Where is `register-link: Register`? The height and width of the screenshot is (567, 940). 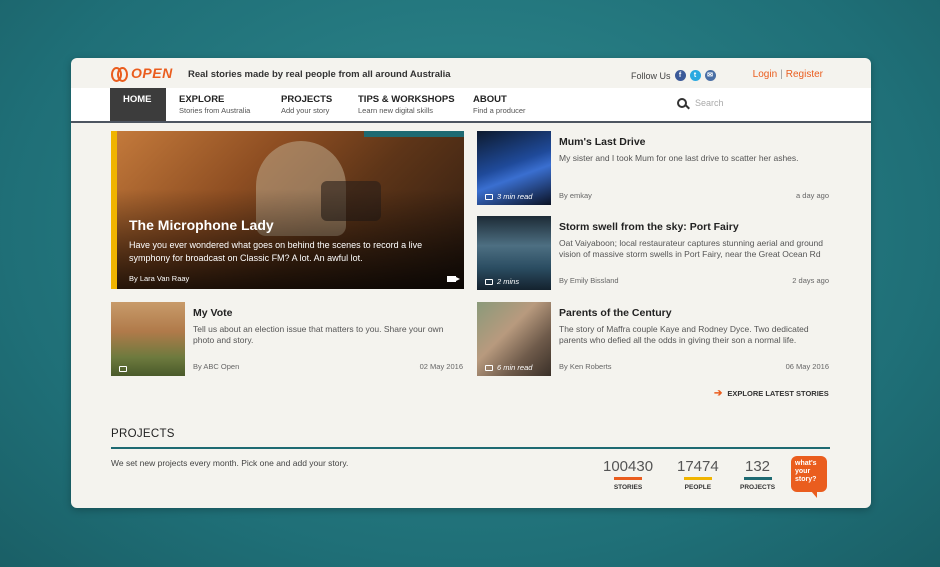
register-link: Register is located at coordinates (804, 74).